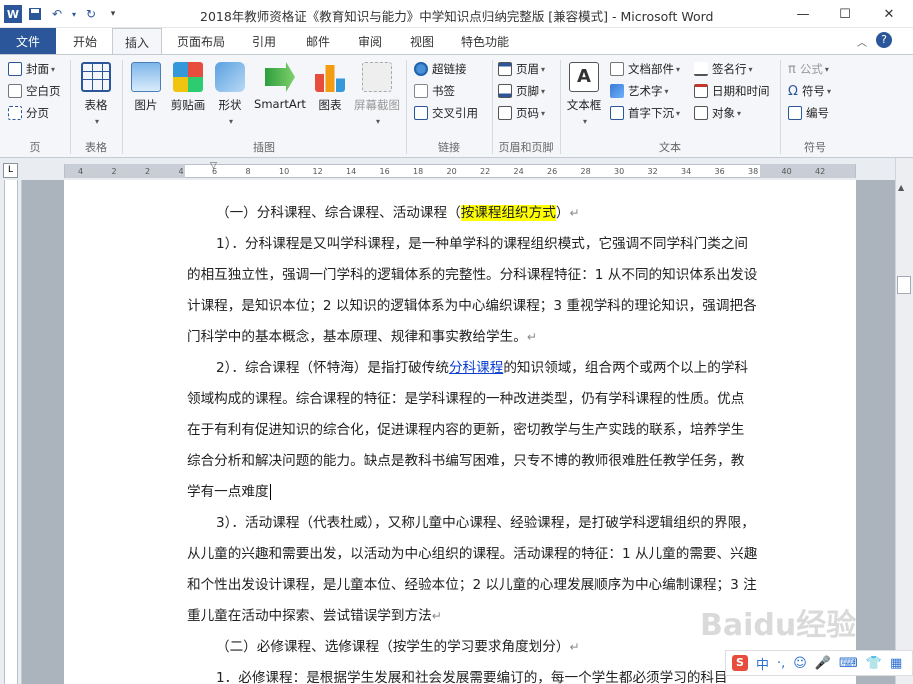 The height and width of the screenshot is (684, 913). Describe the element at coordinates (114, 171) in the screenshot. I see `ruler-tick-label: 2` at that location.